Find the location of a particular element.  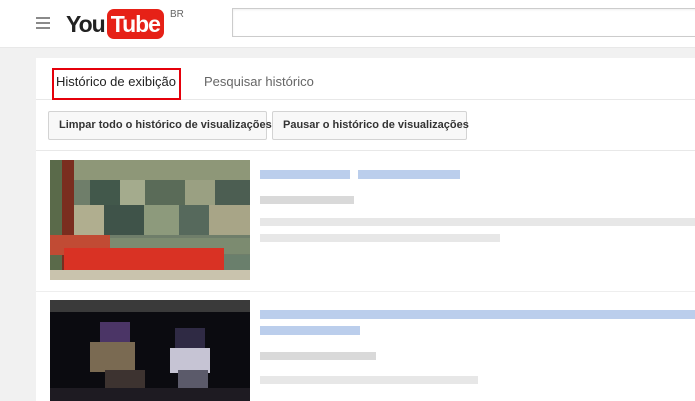

region-label: BR is located at coordinates (176, 14).